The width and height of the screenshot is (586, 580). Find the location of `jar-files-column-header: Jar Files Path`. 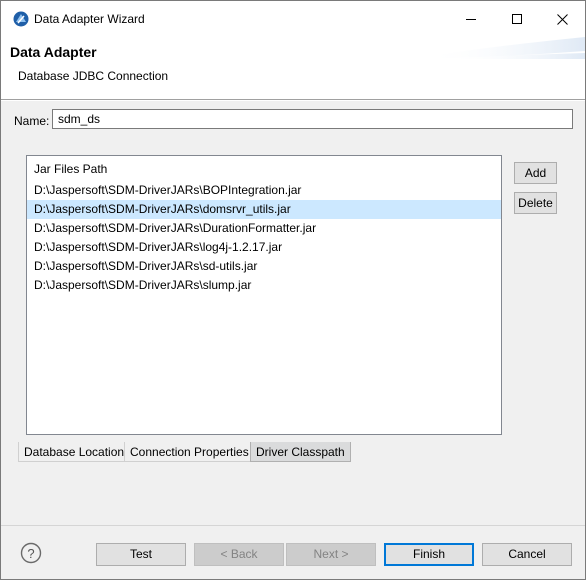

jar-files-column-header: Jar Files Path is located at coordinates (71, 169).